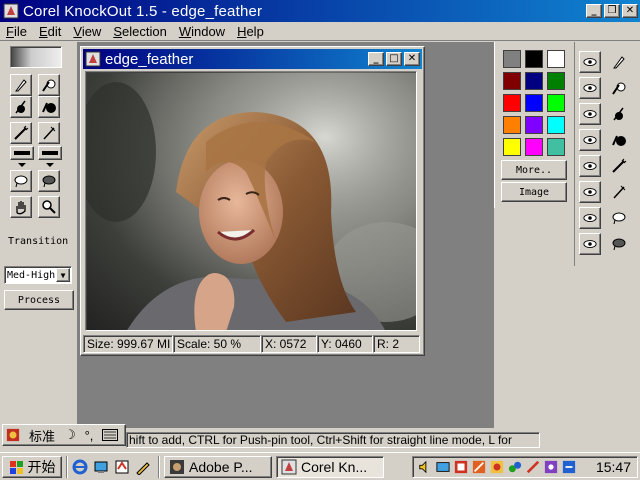 The width and height of the screenshot is (640, 480). I want to click on hand-tool, so click(21, 207).